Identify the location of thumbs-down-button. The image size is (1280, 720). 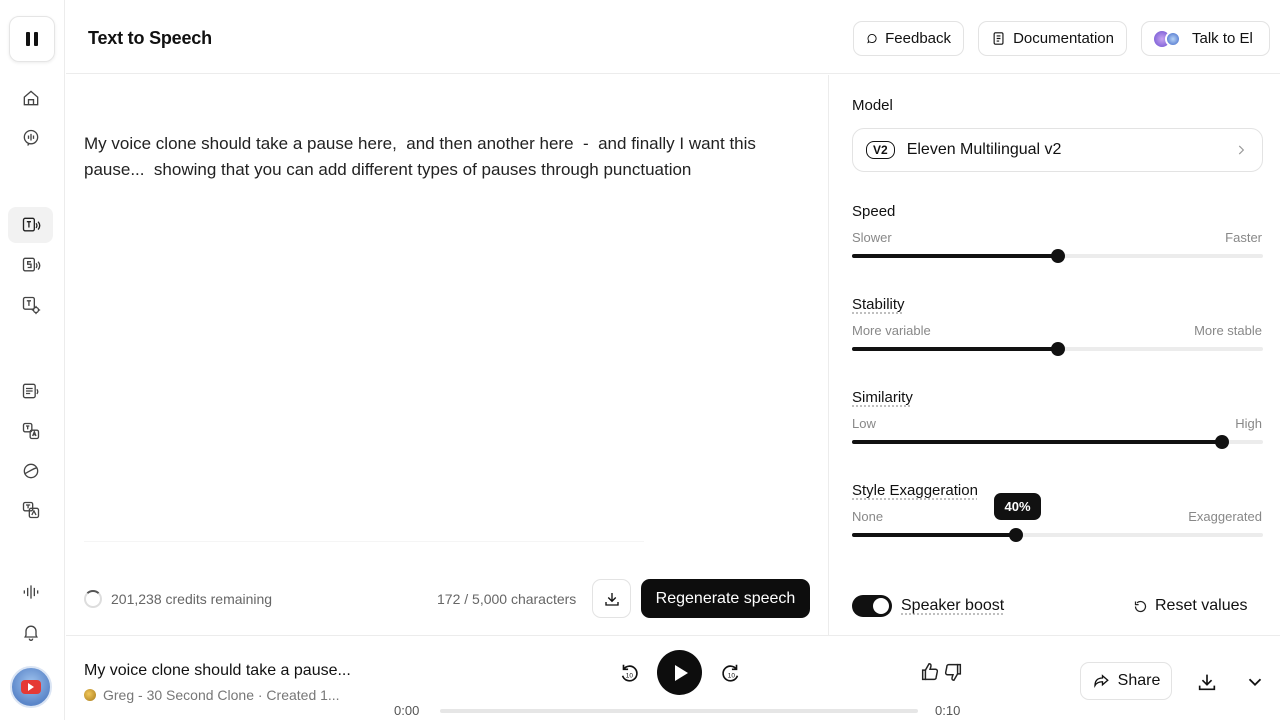
(953, 672).